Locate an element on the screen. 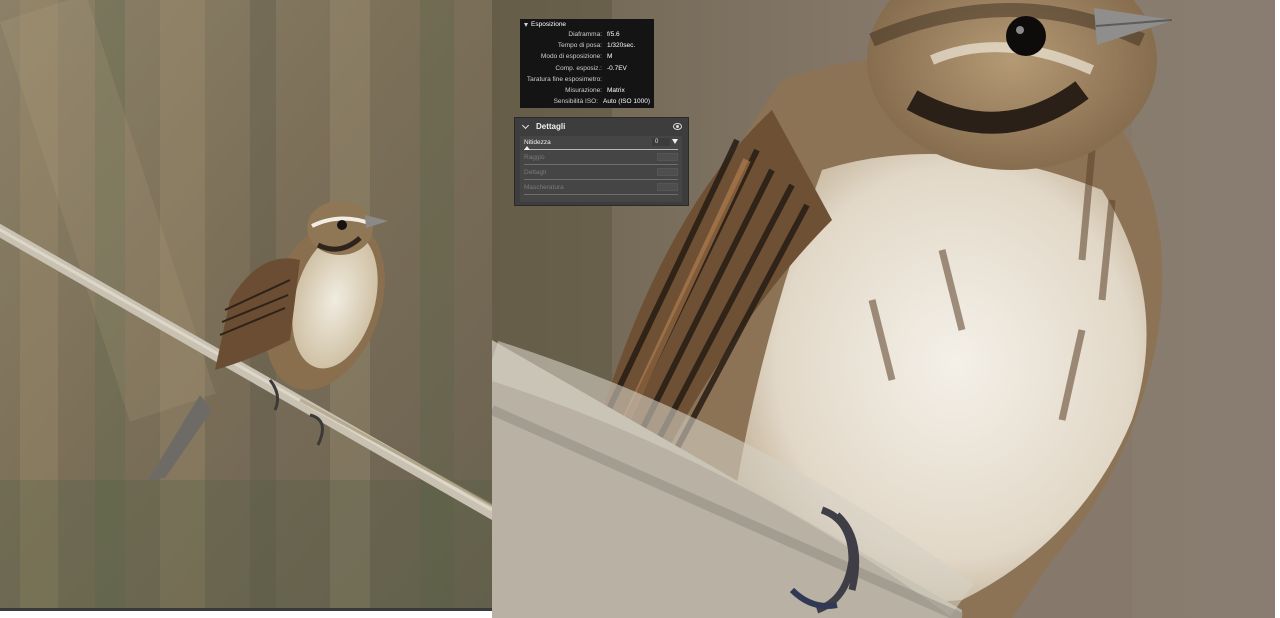  exif-row-aperture: Diaframma: f/5.6 is located at coordinates (587, 34).